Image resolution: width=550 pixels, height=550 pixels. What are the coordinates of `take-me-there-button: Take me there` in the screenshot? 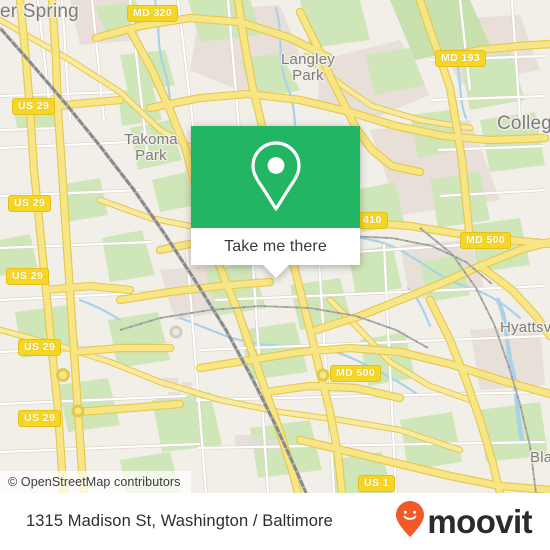 It's located at (275, 246).